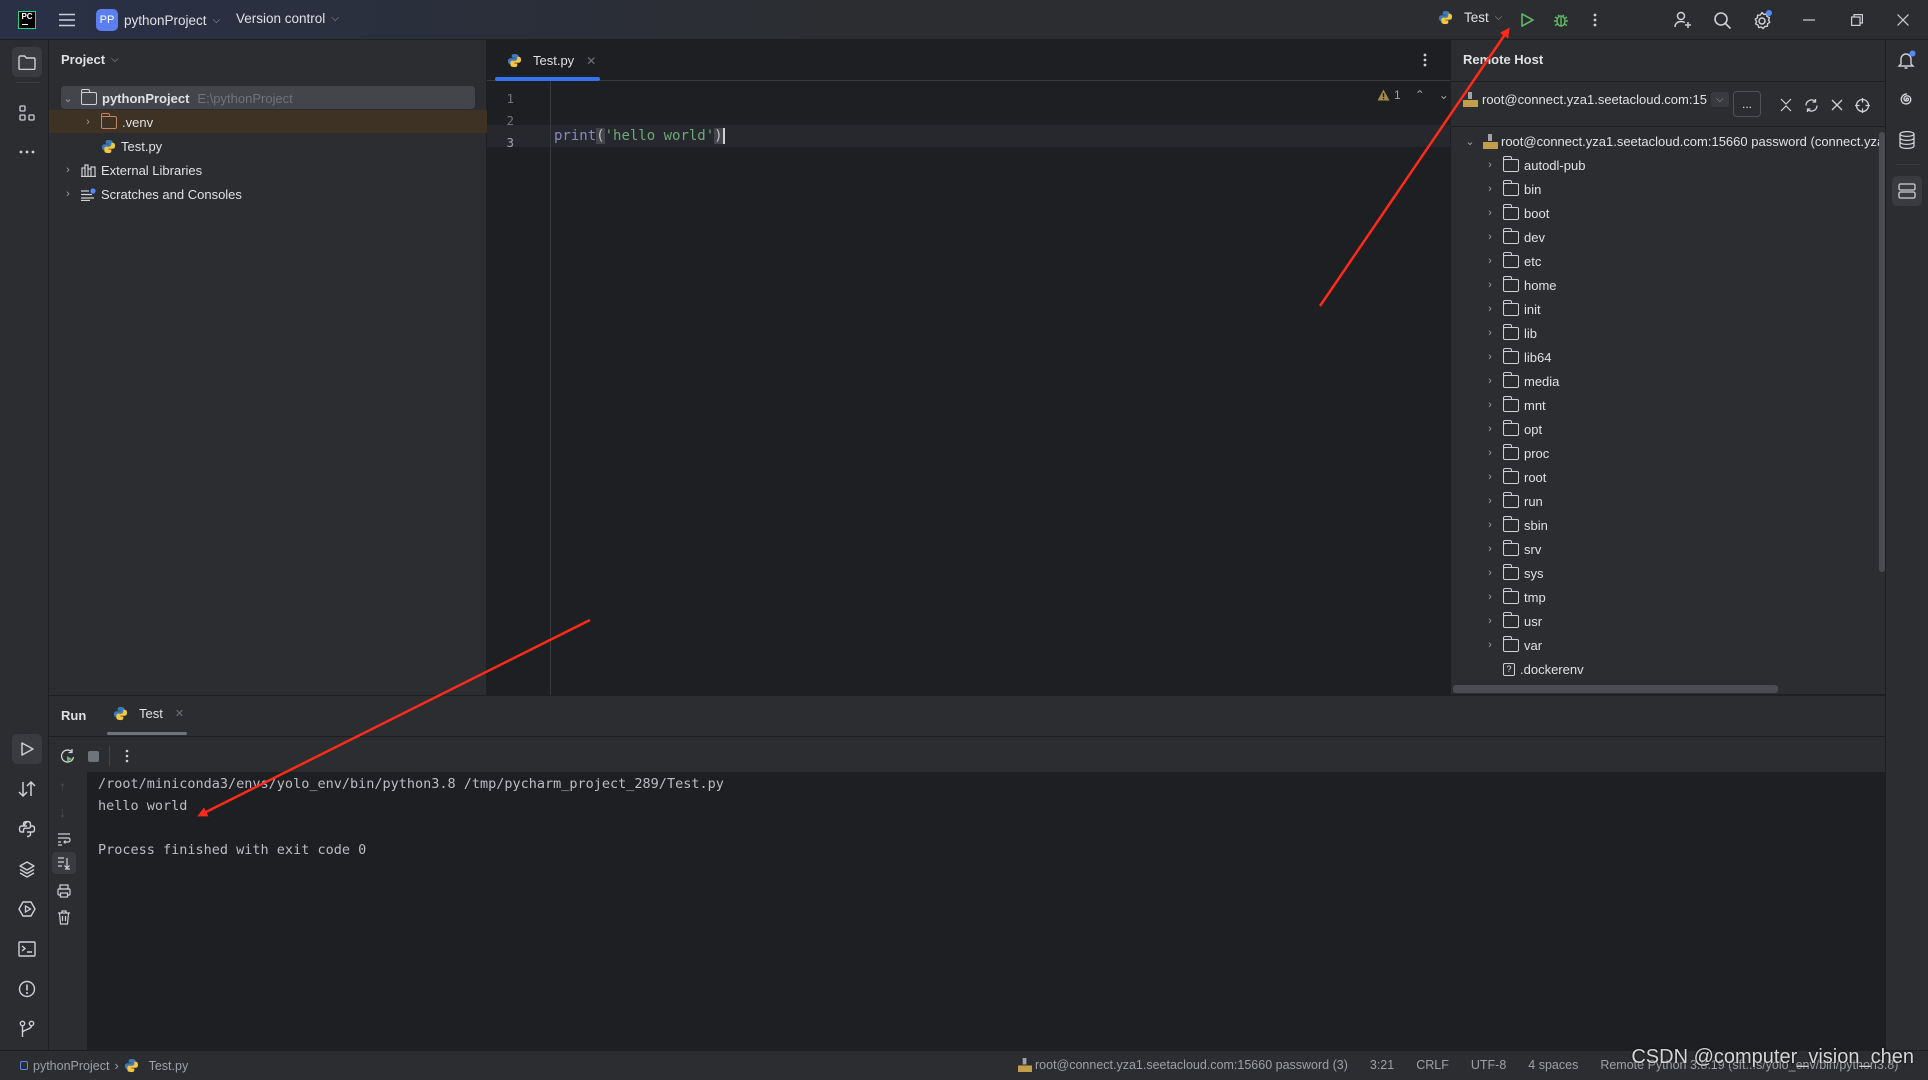 Image resolution: width=1928 pixels, height=1080 pixels. What do you see at coordinates (1382, 1065) in the screenshot?
I see `cursor-position: 3:21` at bounding box center [1382, 1065].